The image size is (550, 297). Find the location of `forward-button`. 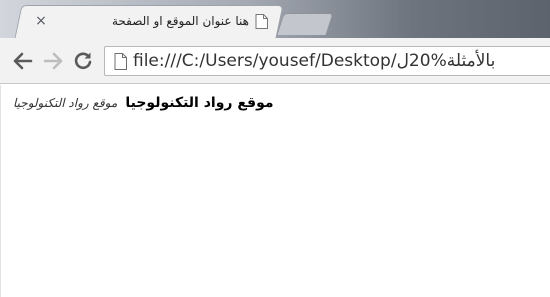

forward-button is located at coordinates (53, 61).